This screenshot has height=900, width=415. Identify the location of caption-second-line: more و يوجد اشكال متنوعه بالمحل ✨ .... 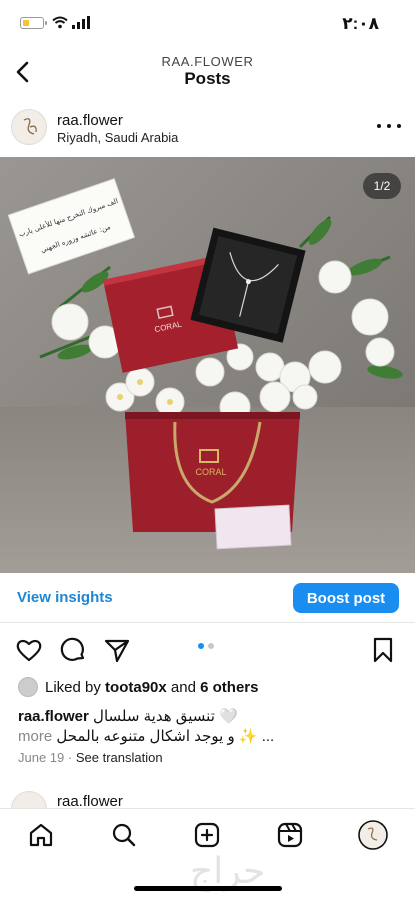
(208, 736).